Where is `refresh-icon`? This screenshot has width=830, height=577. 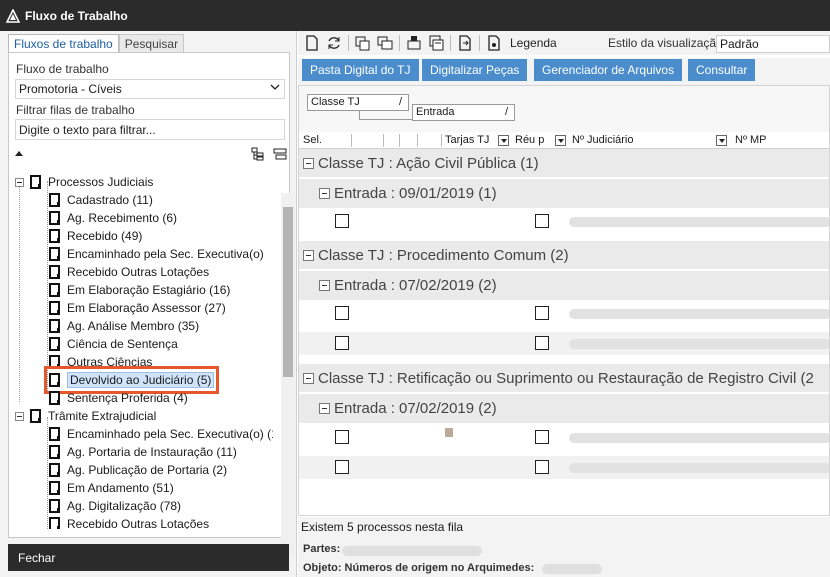
refresh-icon is located at coordinates (334, 43).